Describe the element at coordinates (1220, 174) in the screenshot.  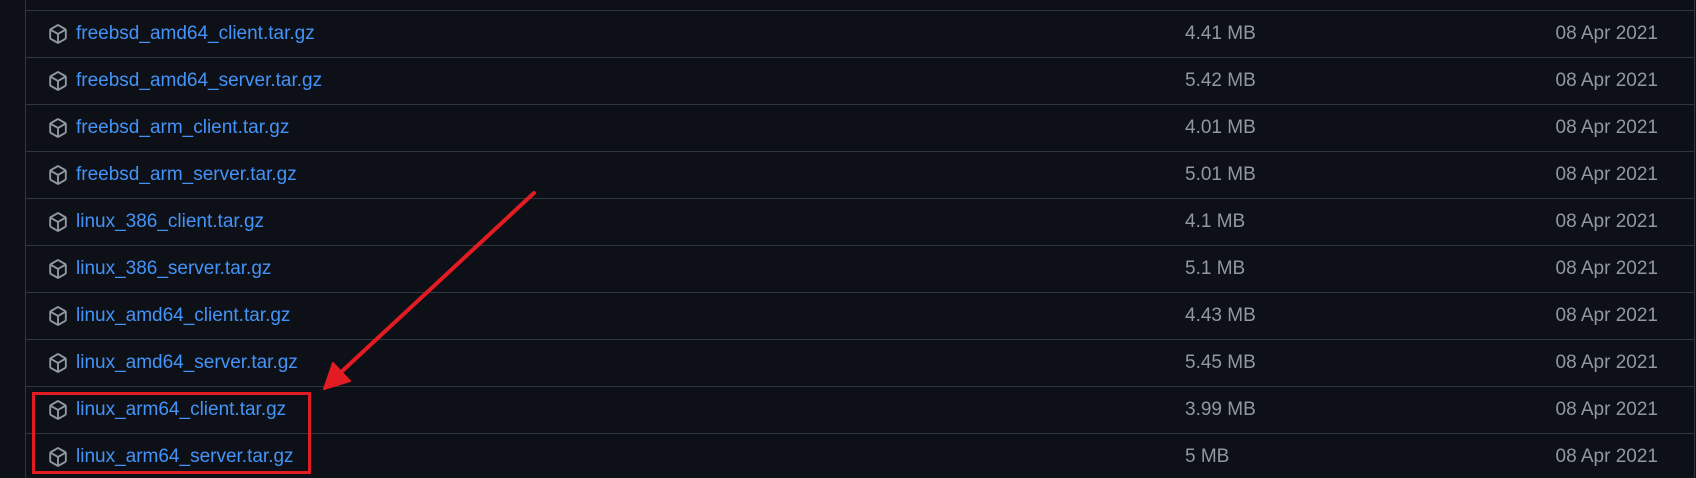
I see `asset-size: 5.01 MB` at that location.